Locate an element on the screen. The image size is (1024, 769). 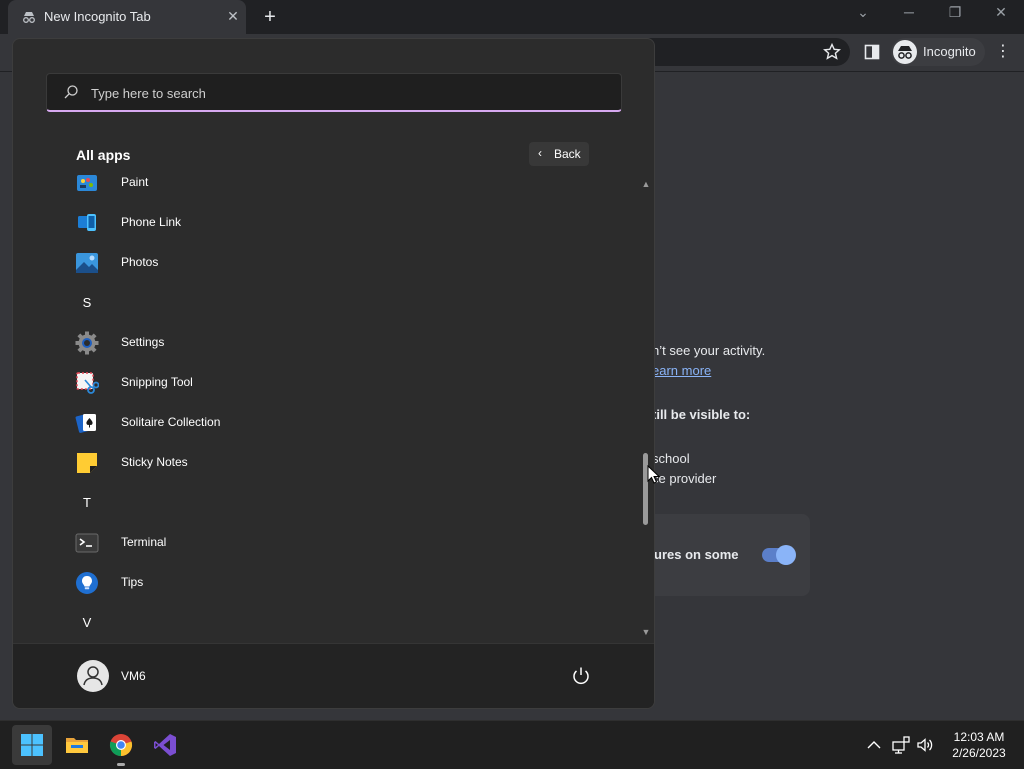
app-paint: Paint is located at coordinates (335, 188).